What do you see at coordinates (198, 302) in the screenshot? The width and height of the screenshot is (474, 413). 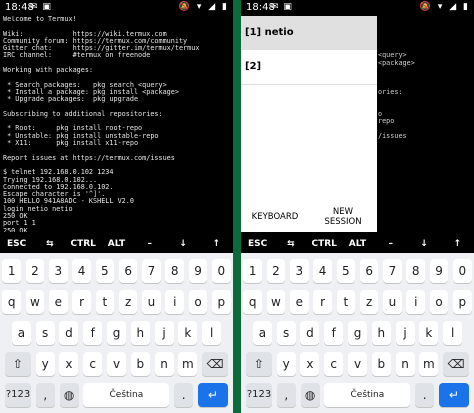 I see `key-letter: o` at bounding box center [198, 302].